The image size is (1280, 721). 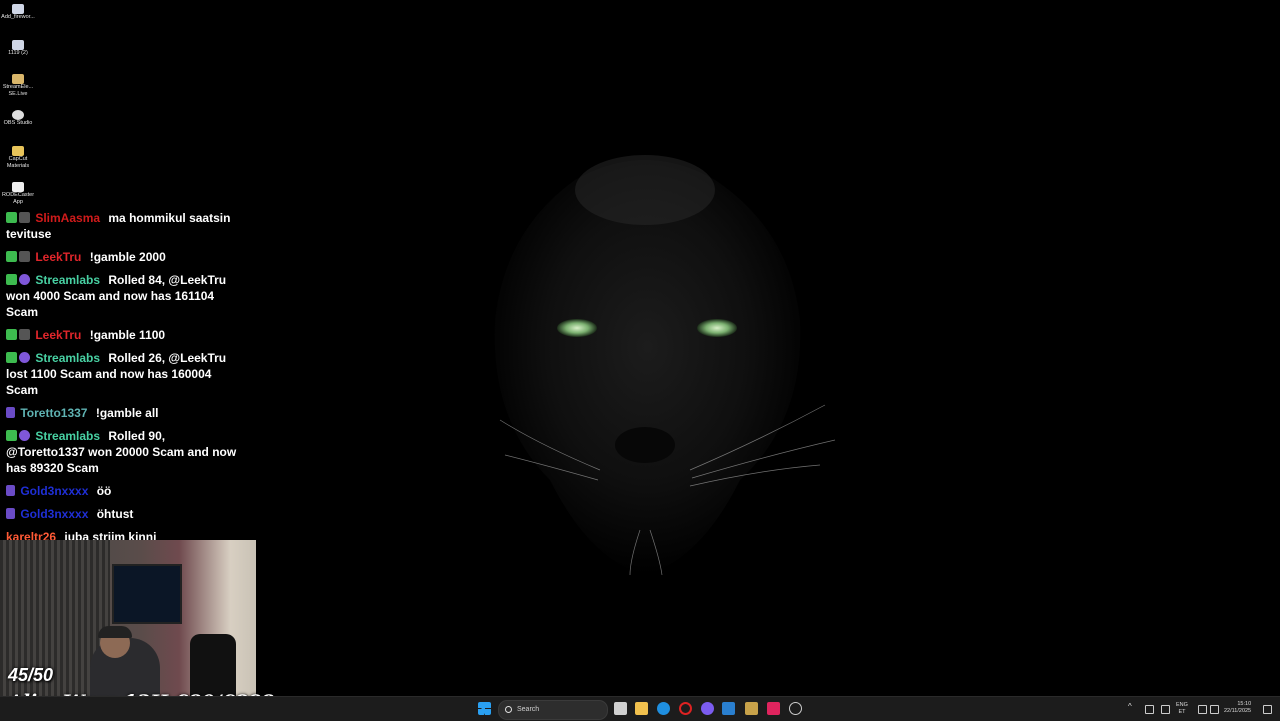 I want to click on desktop-icon-obs-studio: OBS Studio, so click(x=18, y=118).